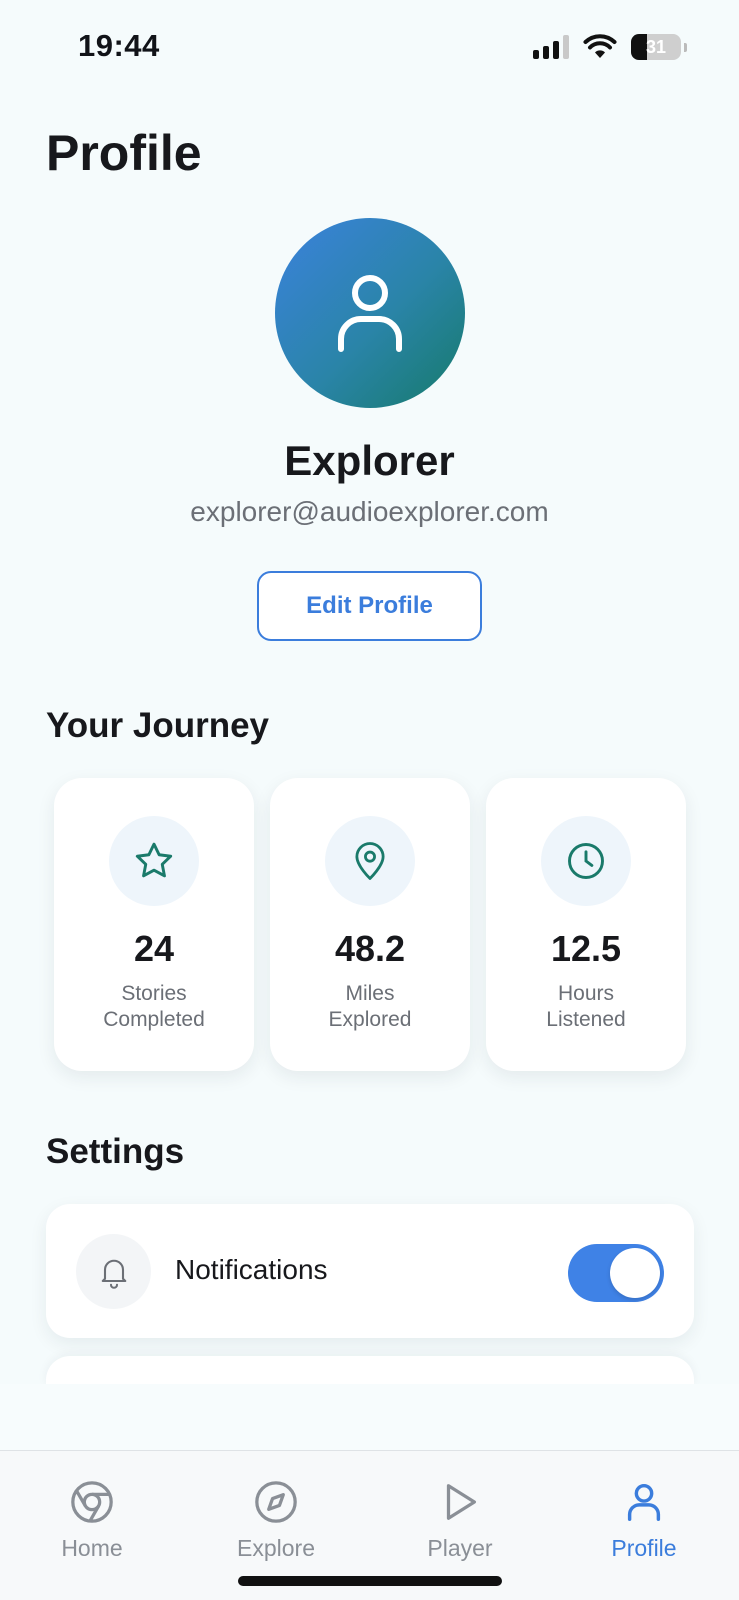 This screenshot has height=1600, width=739. What do you see at coordinates (369, 460) in the screenshot?
I see `user-name: Explorer` at bounding box center [369, 460].